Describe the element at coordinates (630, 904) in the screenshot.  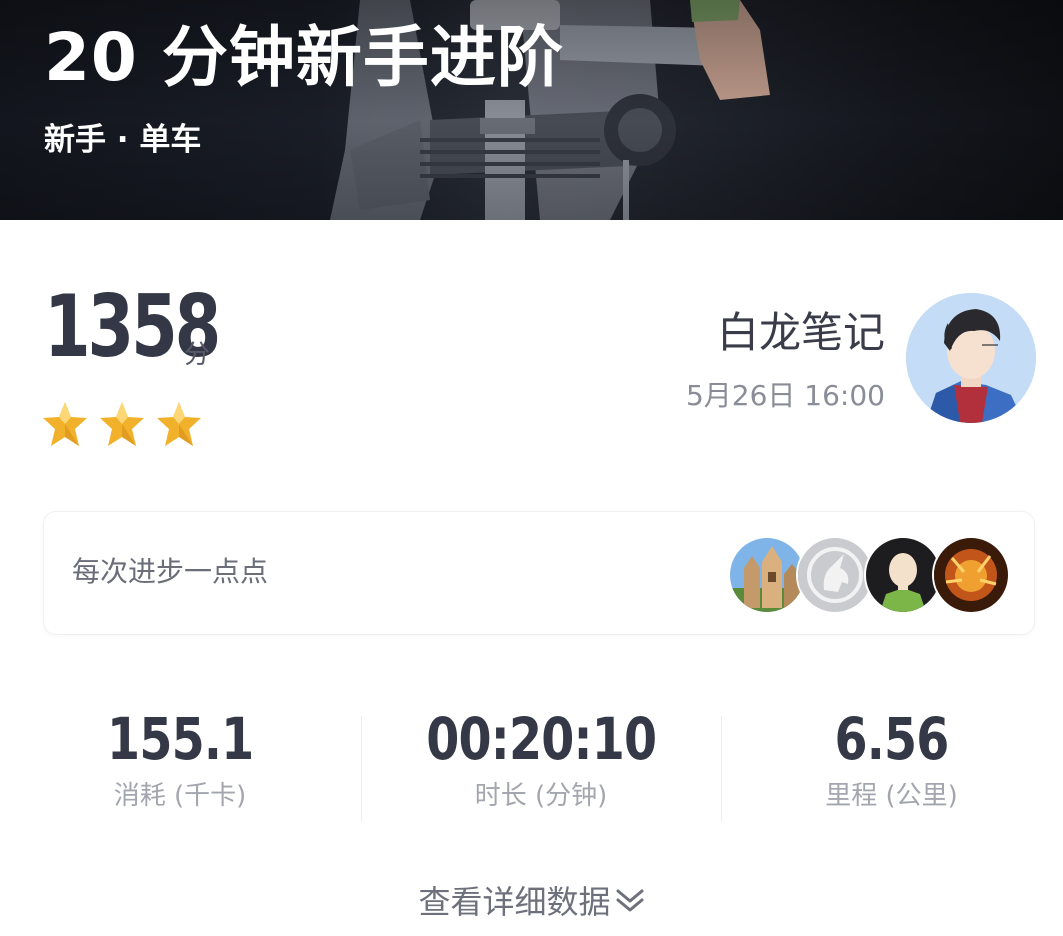
I see `double-chevron-down-icon` at that location.